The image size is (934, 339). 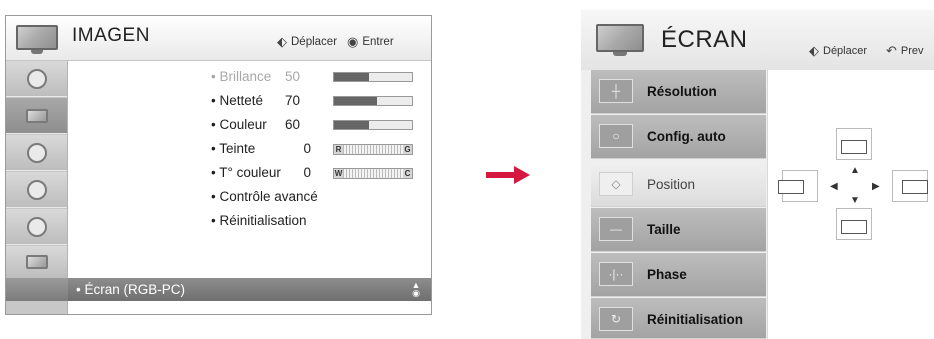 What do you see at coordinates (616, 184) in the screenshot?
I see `position-icon: ◇` at bounding box center [616, 184].